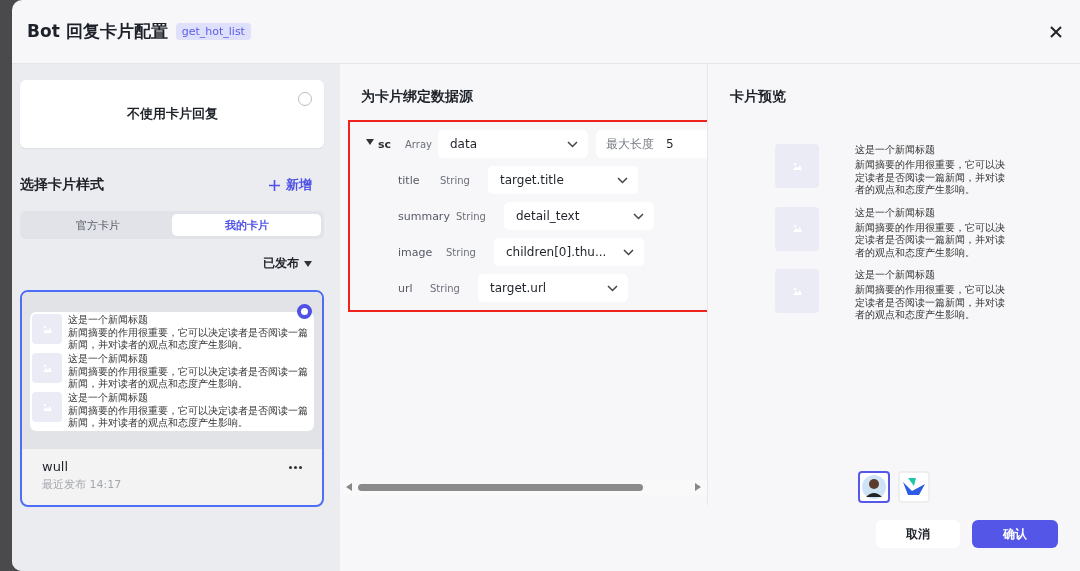 The height and width of the screenshot is (571, 1080). What do you see at coordinates (56, 466) in the screenshot?
I see `card-name: wull` at bounding box center [56, 466].